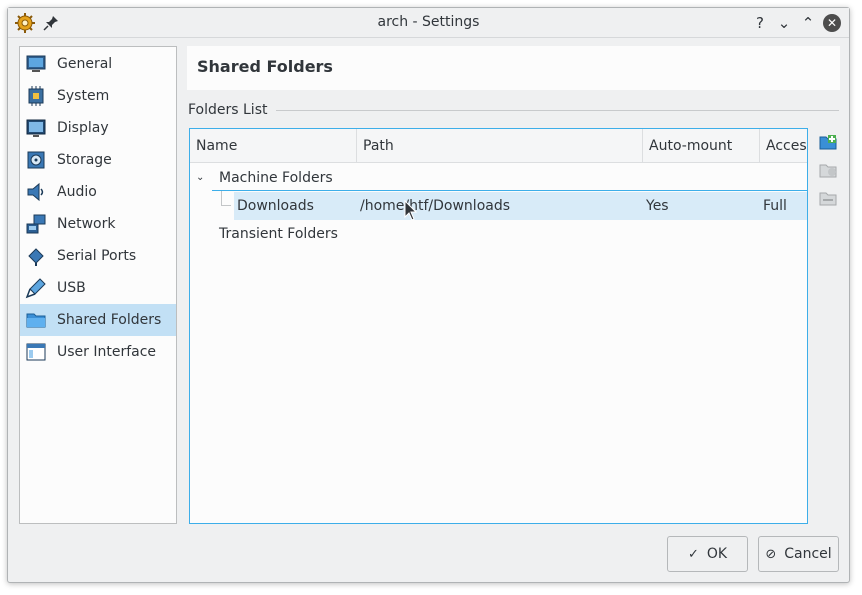 The height and width of the screenshot is (595, 862). I want to click on network-icon, so click(36, 224).